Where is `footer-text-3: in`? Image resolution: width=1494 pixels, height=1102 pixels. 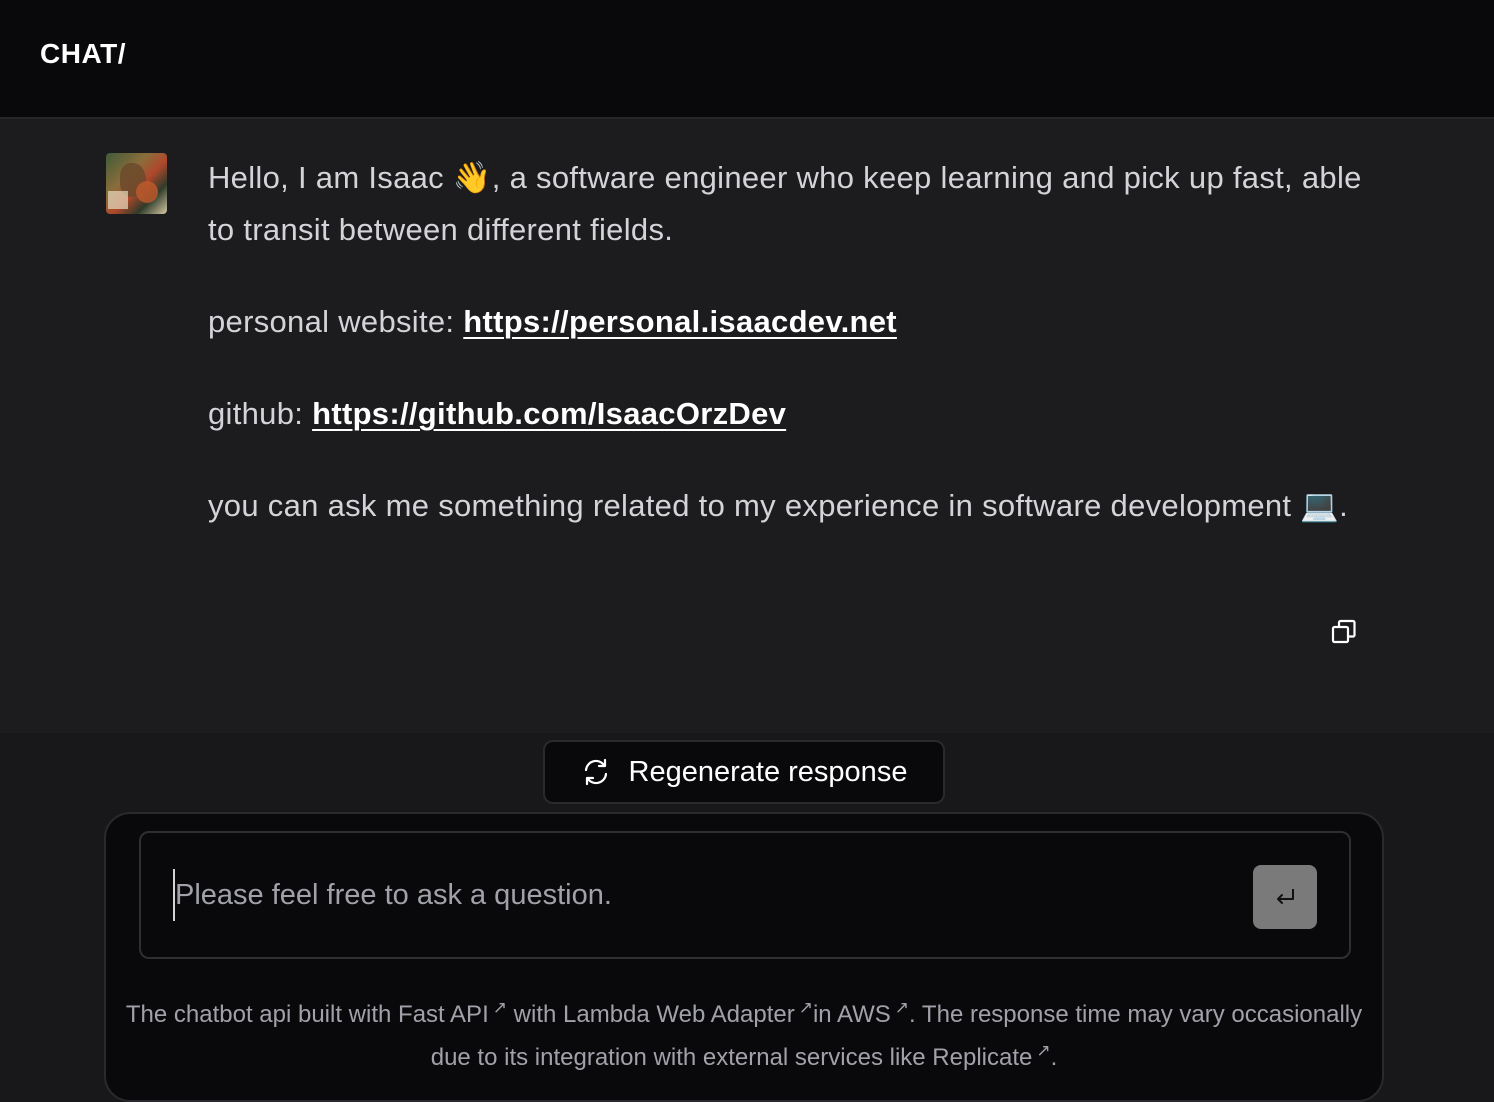
footer-text-3: in is located at coordinates (824, 1014).